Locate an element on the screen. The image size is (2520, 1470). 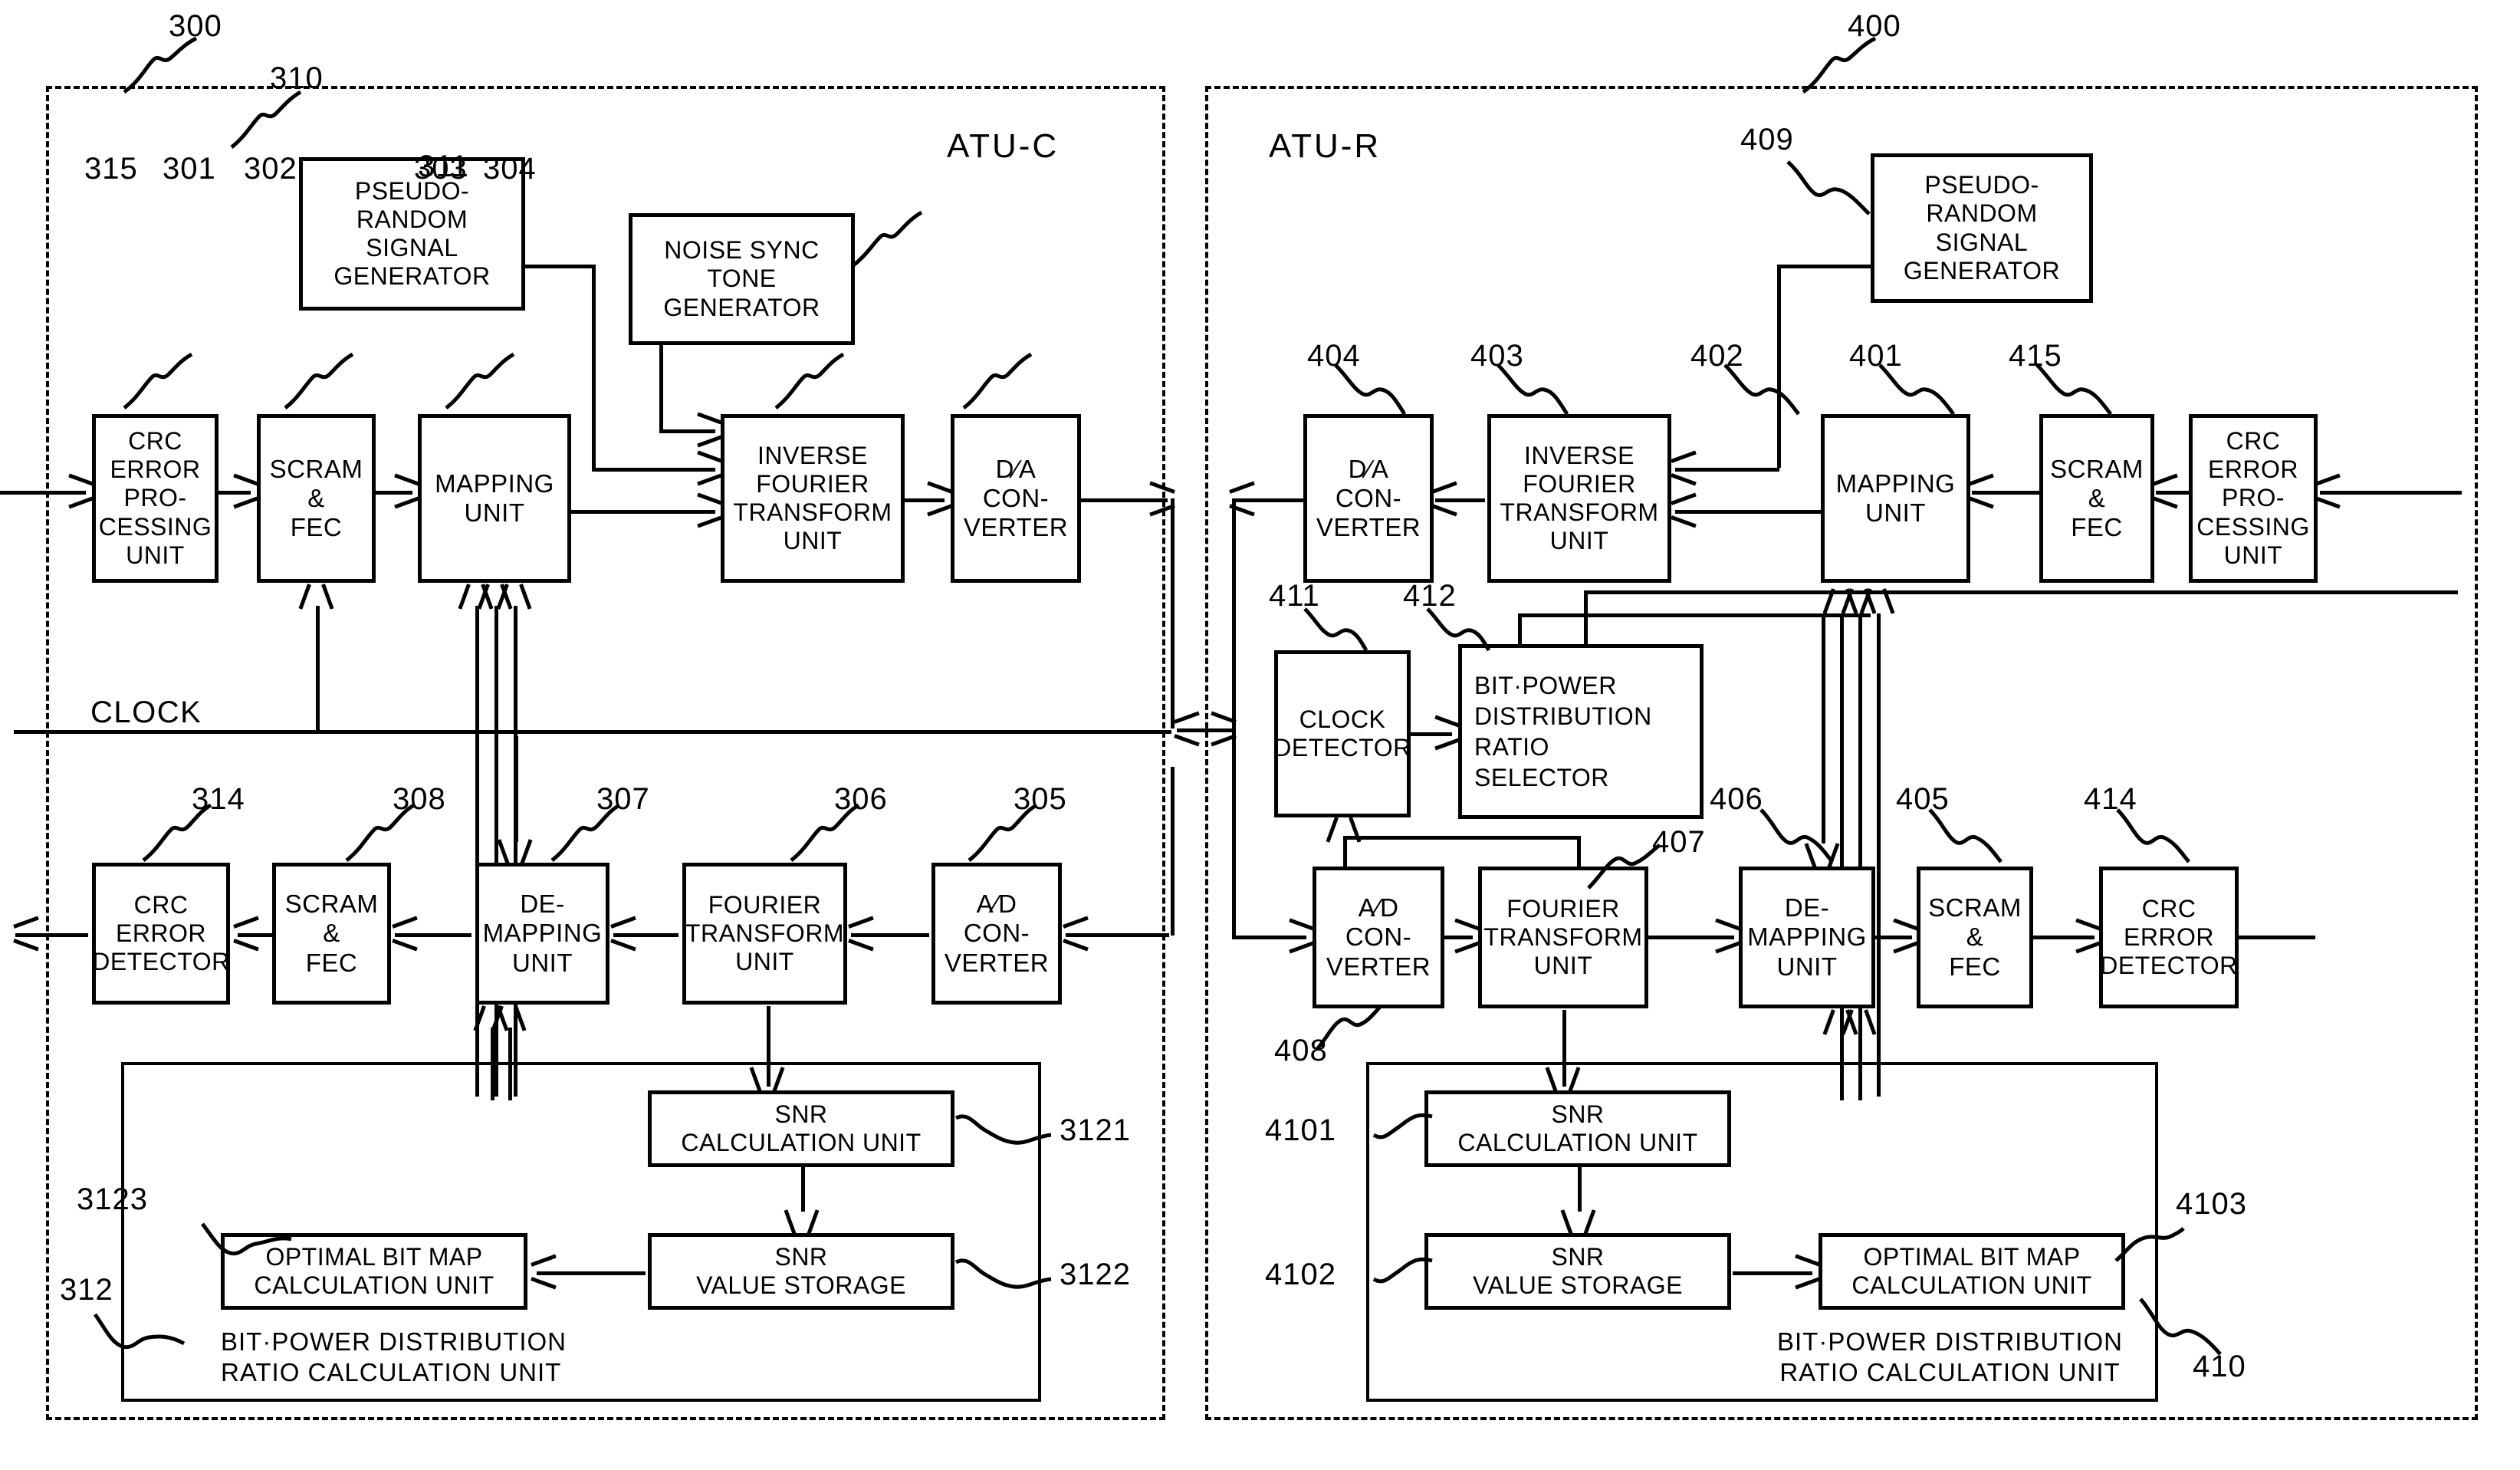
atur-clock-detector: CLOCK DETECTOR is located at coordinates (1342, 733).